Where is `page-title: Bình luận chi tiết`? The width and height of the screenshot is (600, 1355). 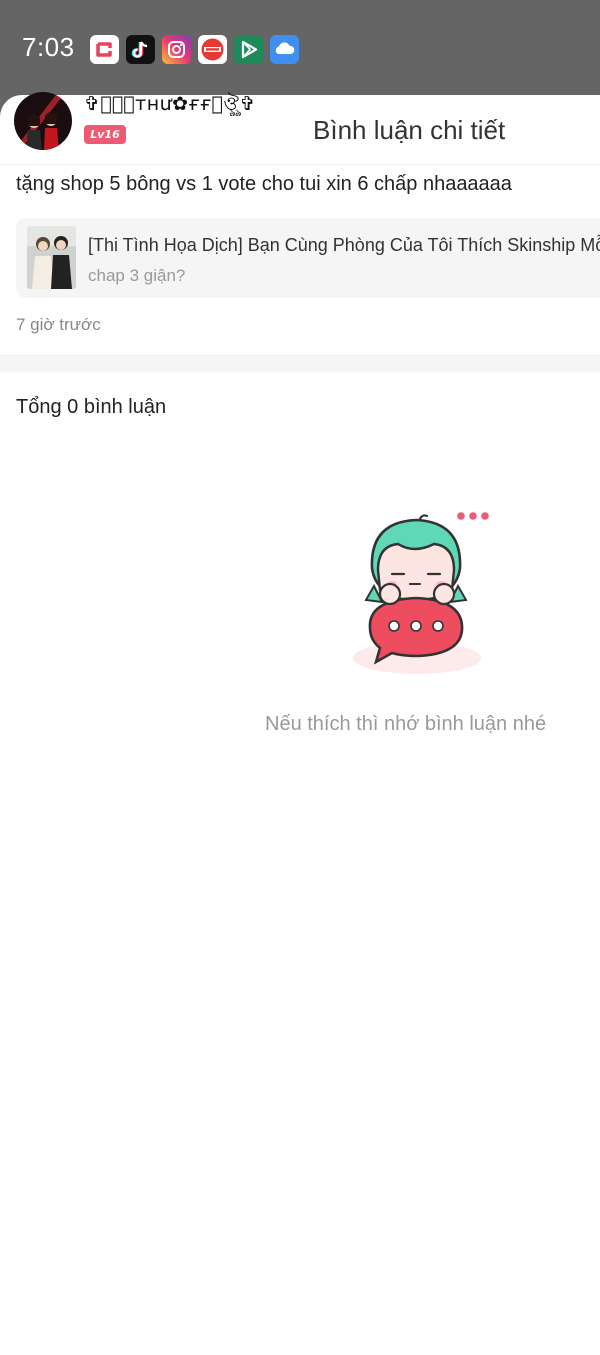
page-title: Bình luận chi tiết is located at coordinates (409, 130).